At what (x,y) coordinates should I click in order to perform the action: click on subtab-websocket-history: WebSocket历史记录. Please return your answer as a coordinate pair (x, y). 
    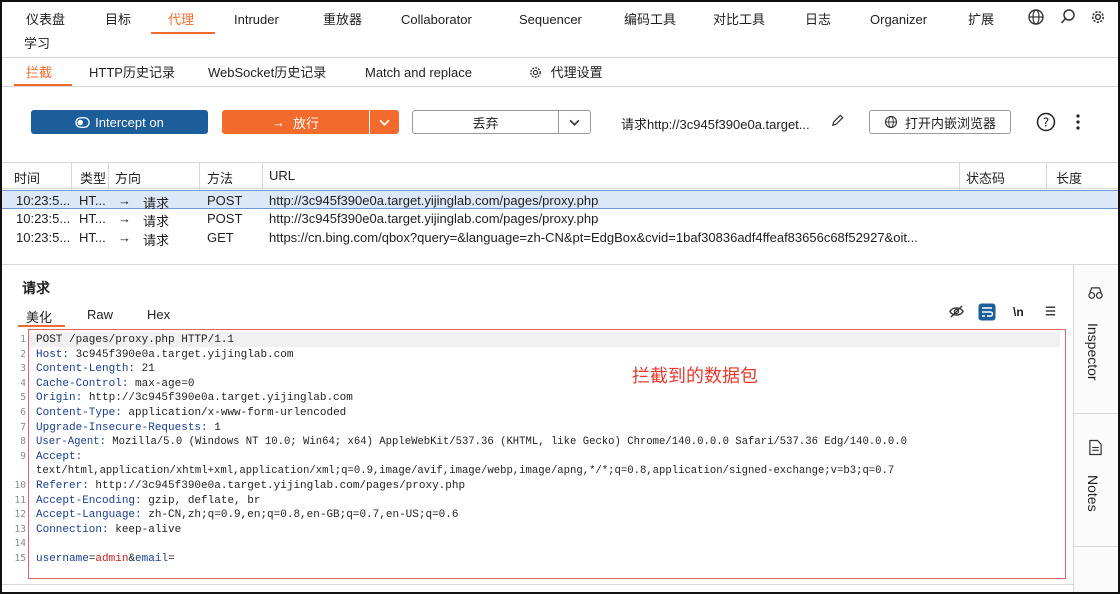
    Looking at the image, I should click on (267, 73).